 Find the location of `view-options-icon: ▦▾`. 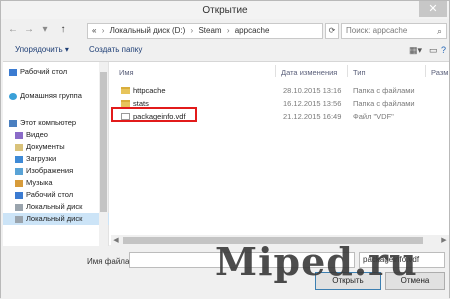

view-options-icon: ▦▾ is located at coordinates (415, 50).